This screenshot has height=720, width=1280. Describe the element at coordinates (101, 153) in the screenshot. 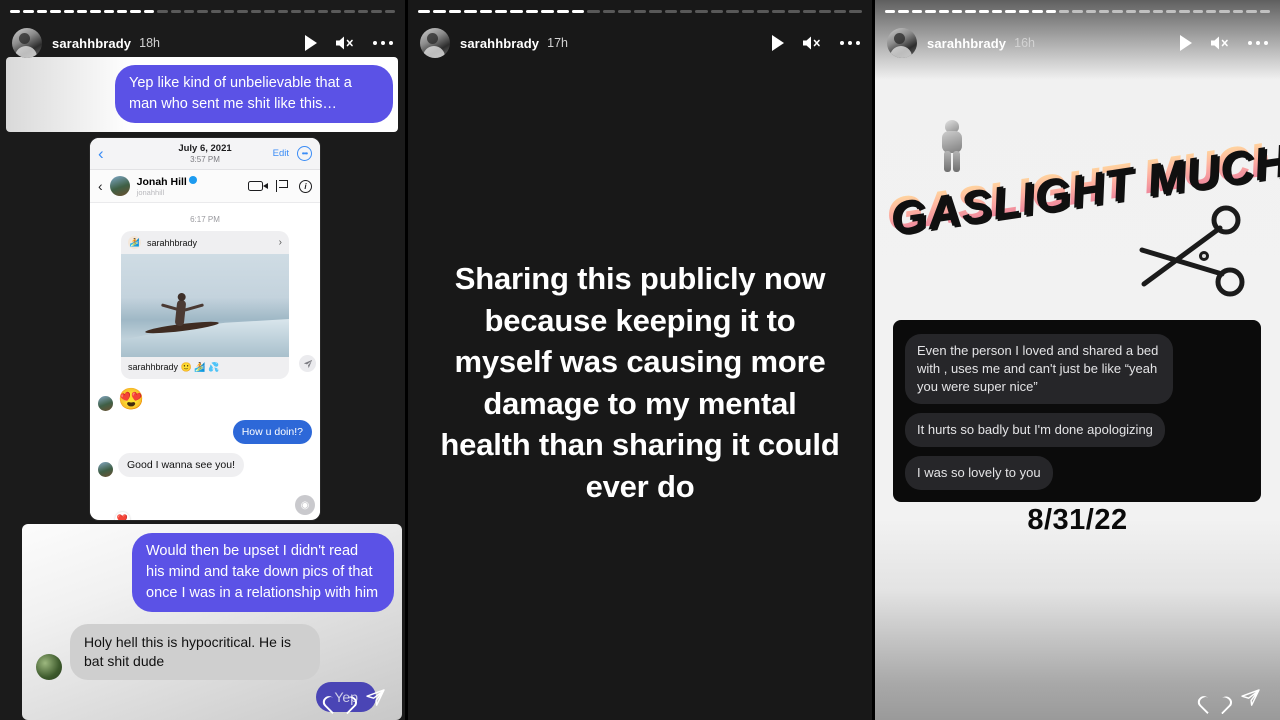

I see `back-icon: ‹` at that location.